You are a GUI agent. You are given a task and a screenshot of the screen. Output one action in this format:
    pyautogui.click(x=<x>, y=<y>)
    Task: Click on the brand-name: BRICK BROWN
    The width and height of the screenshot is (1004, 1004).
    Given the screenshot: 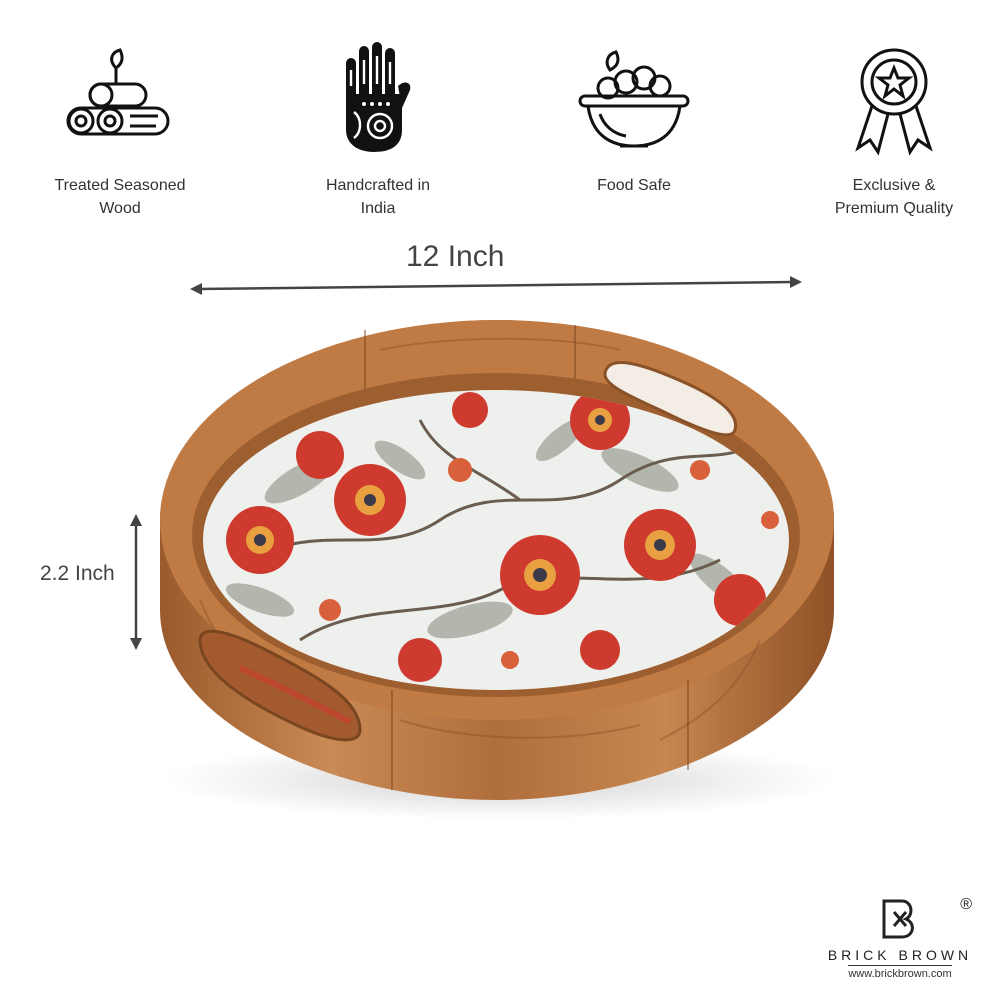 What is the action you would take?
    pyautogui.click(x=900, y=955)
    